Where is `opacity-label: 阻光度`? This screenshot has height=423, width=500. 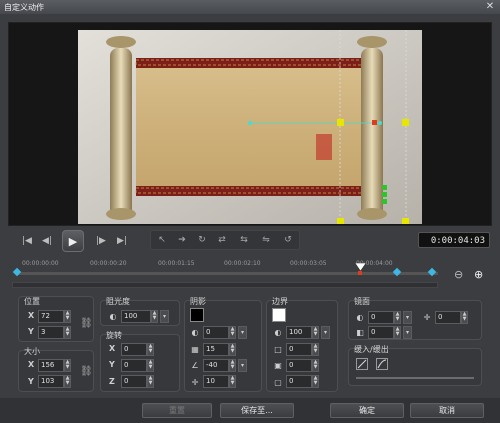 opacity-label: 阻光度 is located at coordinates (118, 301).